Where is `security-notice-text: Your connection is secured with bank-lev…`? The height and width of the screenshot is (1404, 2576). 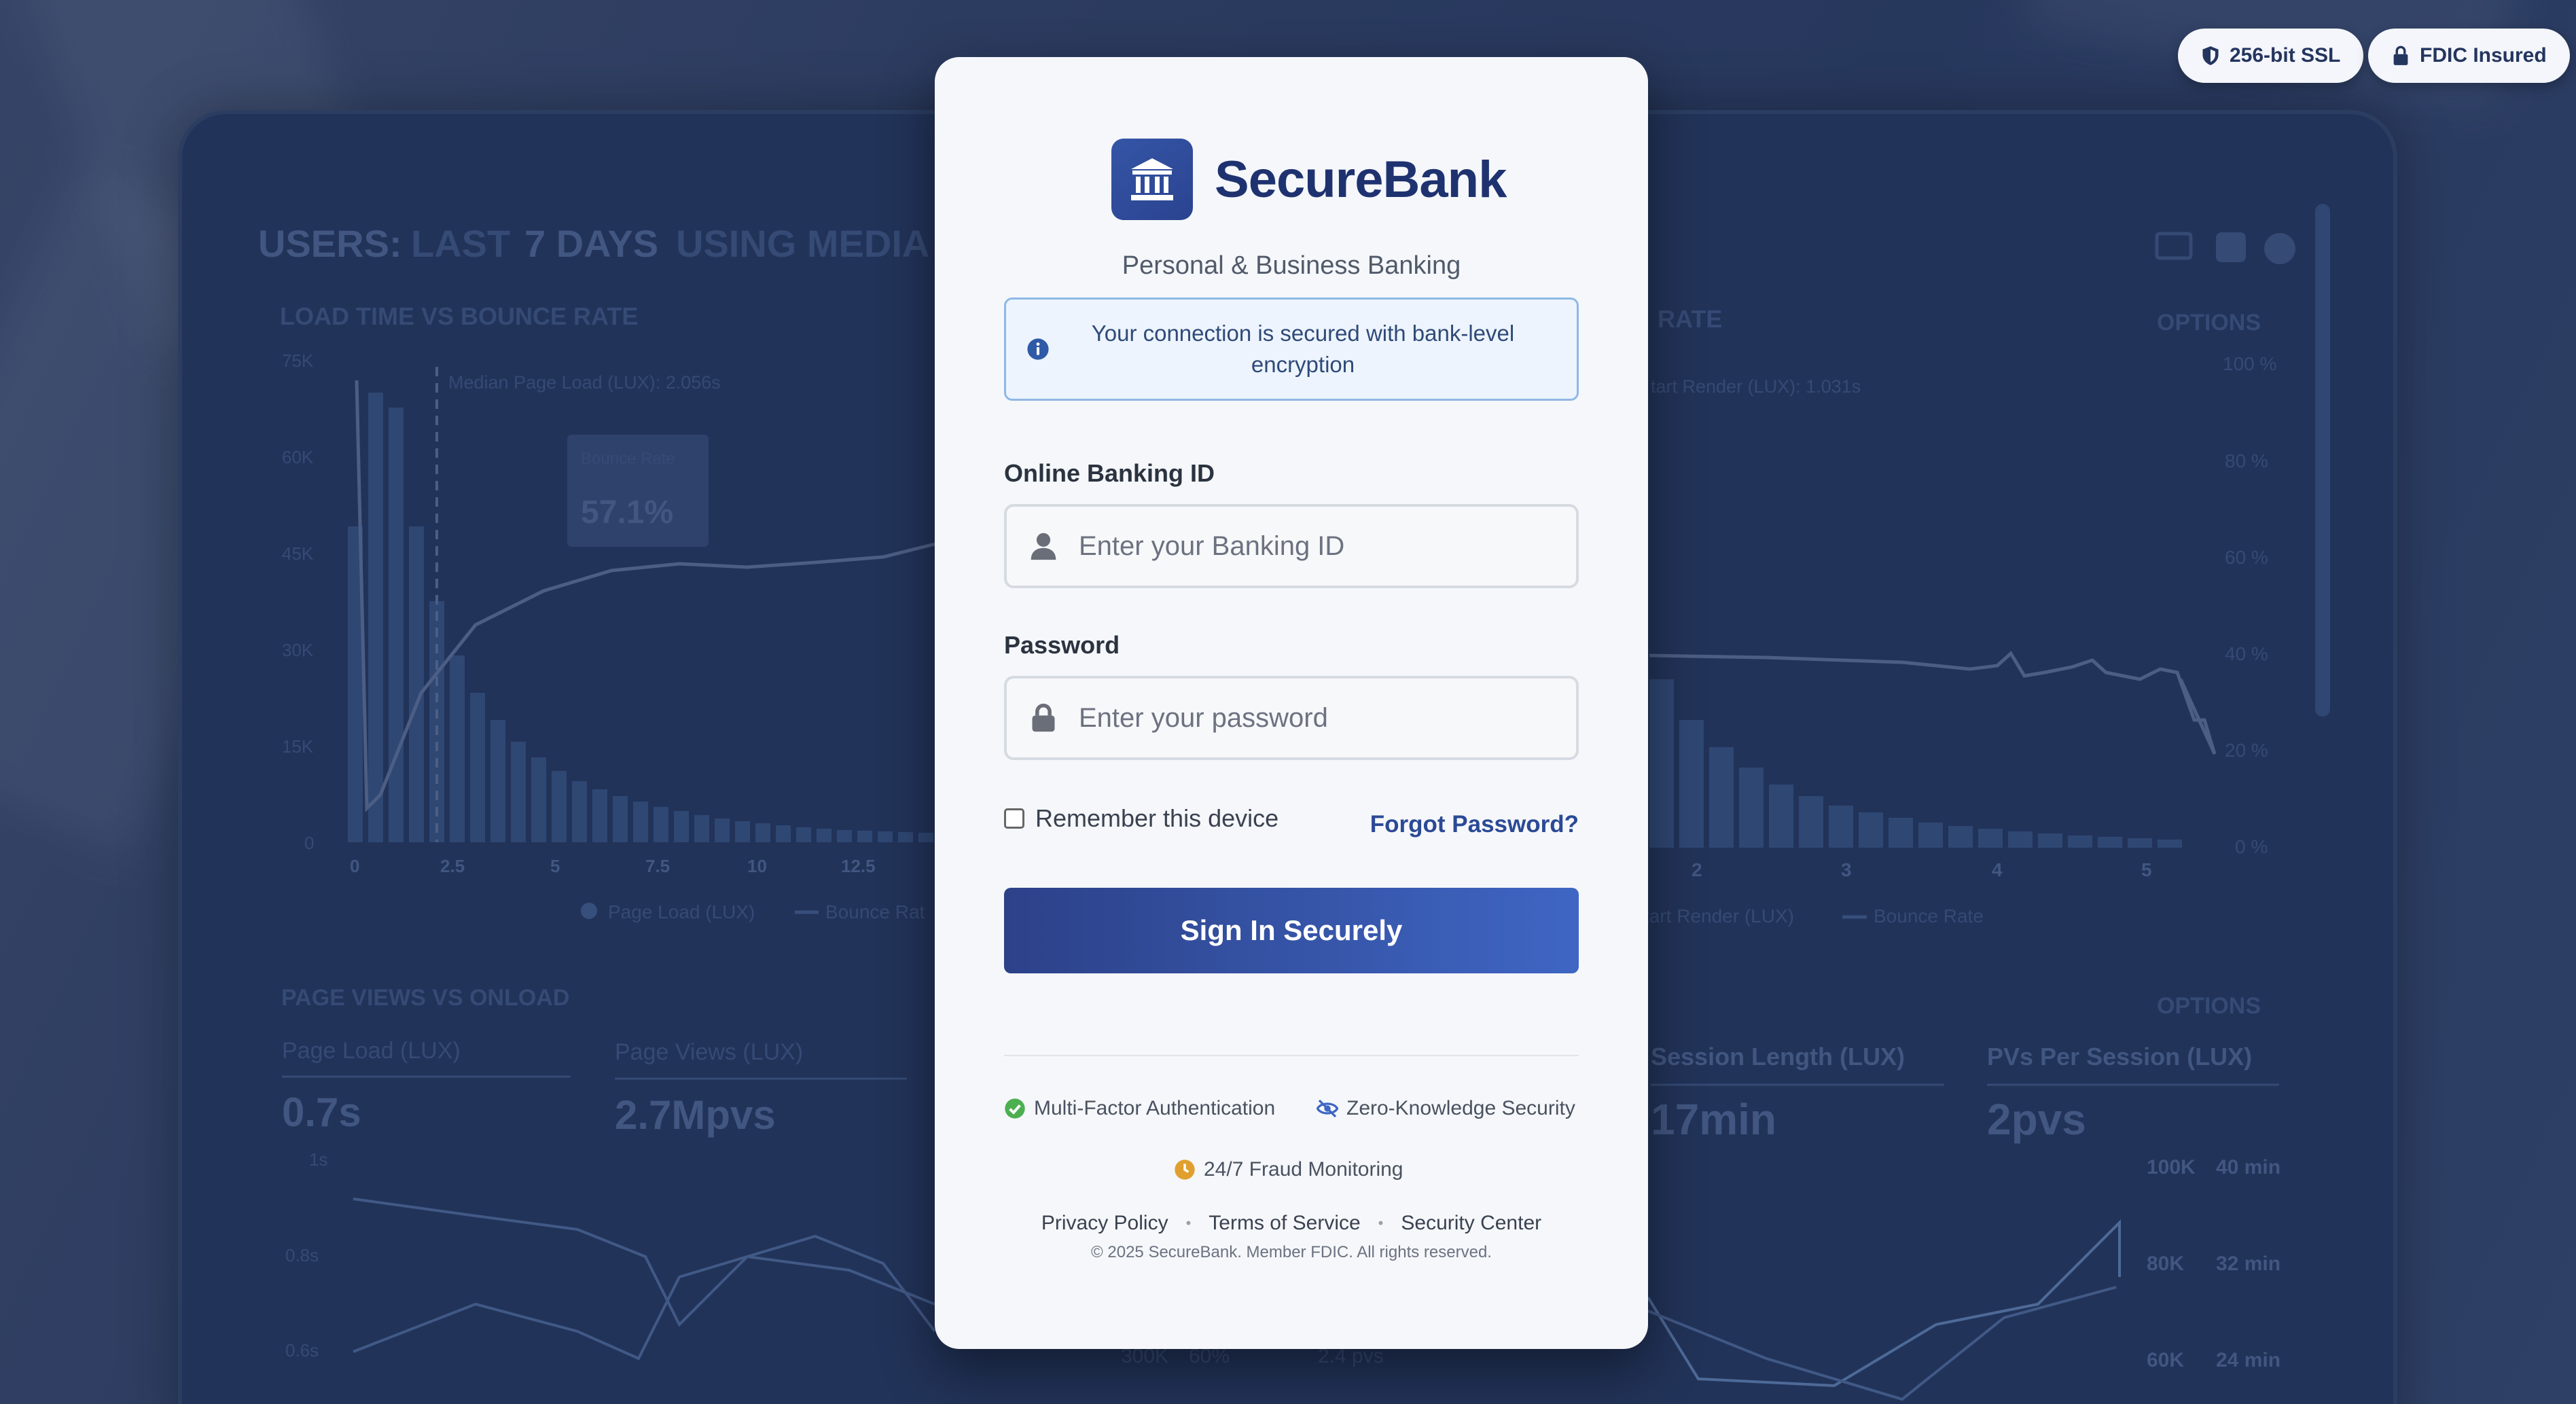
security-notice-text: Your connection is secured with bank-lev… is located at coordinates (1303, 349).